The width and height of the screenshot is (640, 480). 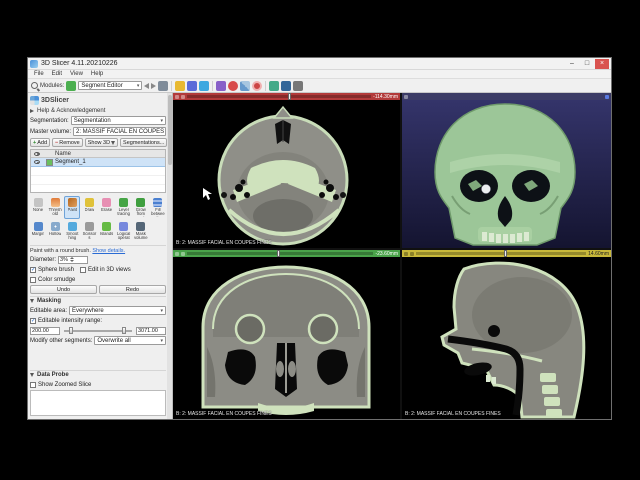 I want to click on axial-slice-slider, so click(x=279, y=96).